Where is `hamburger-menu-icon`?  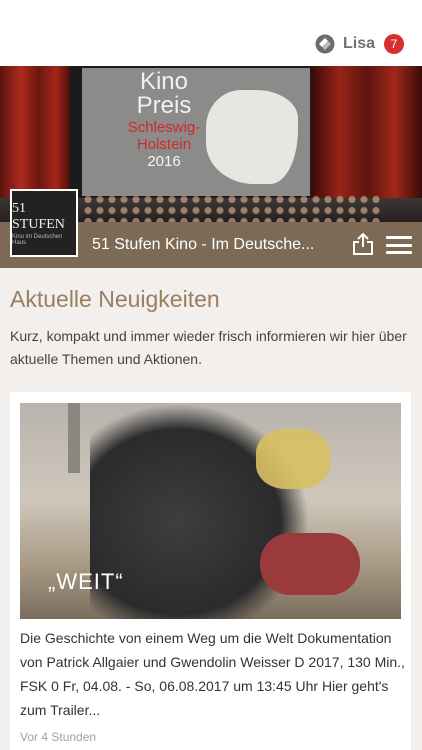 hamburger-menu-icon is located at coordinates (399, 245).